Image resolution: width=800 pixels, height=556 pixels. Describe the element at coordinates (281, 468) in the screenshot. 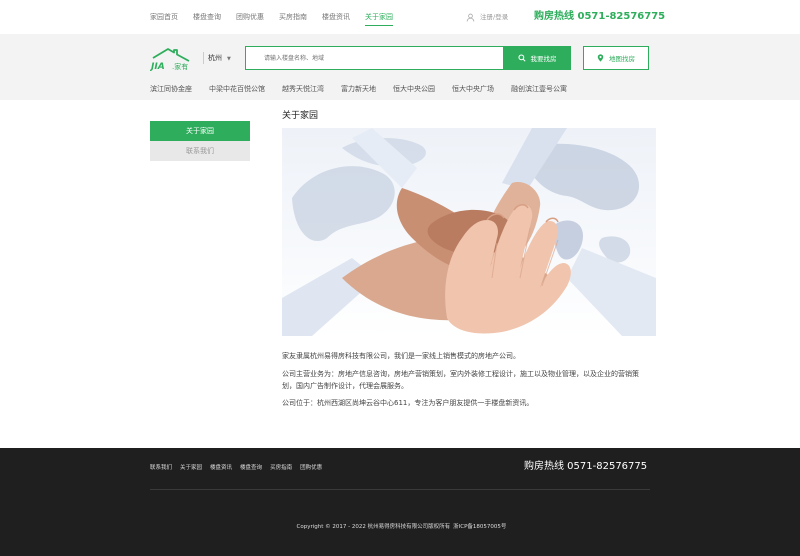

I see `footer-link-guide: 买房指南` at that location.